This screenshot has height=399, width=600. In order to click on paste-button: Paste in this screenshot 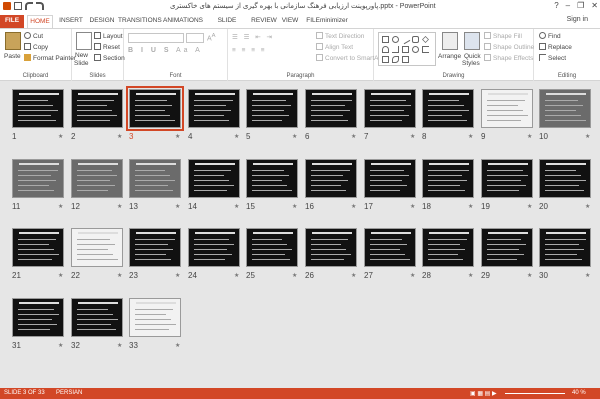, I will do `click(12, 56)`.